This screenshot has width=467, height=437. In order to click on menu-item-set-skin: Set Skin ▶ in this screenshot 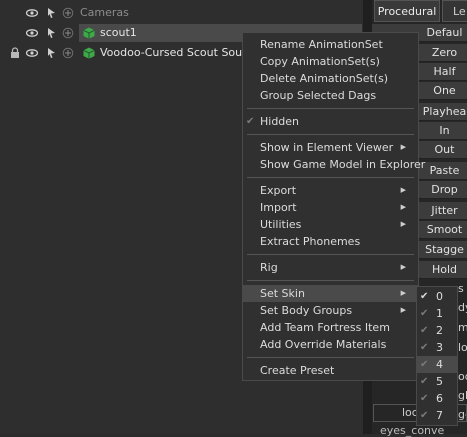, I will do `click(330, 293)`.